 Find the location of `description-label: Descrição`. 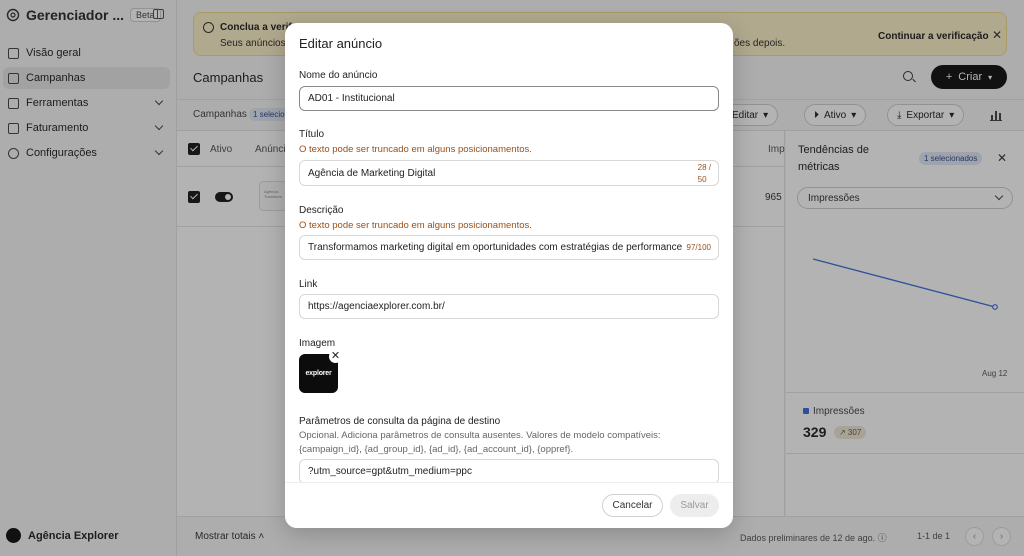

description-label: Descrição is located at coordinates (321, 210).